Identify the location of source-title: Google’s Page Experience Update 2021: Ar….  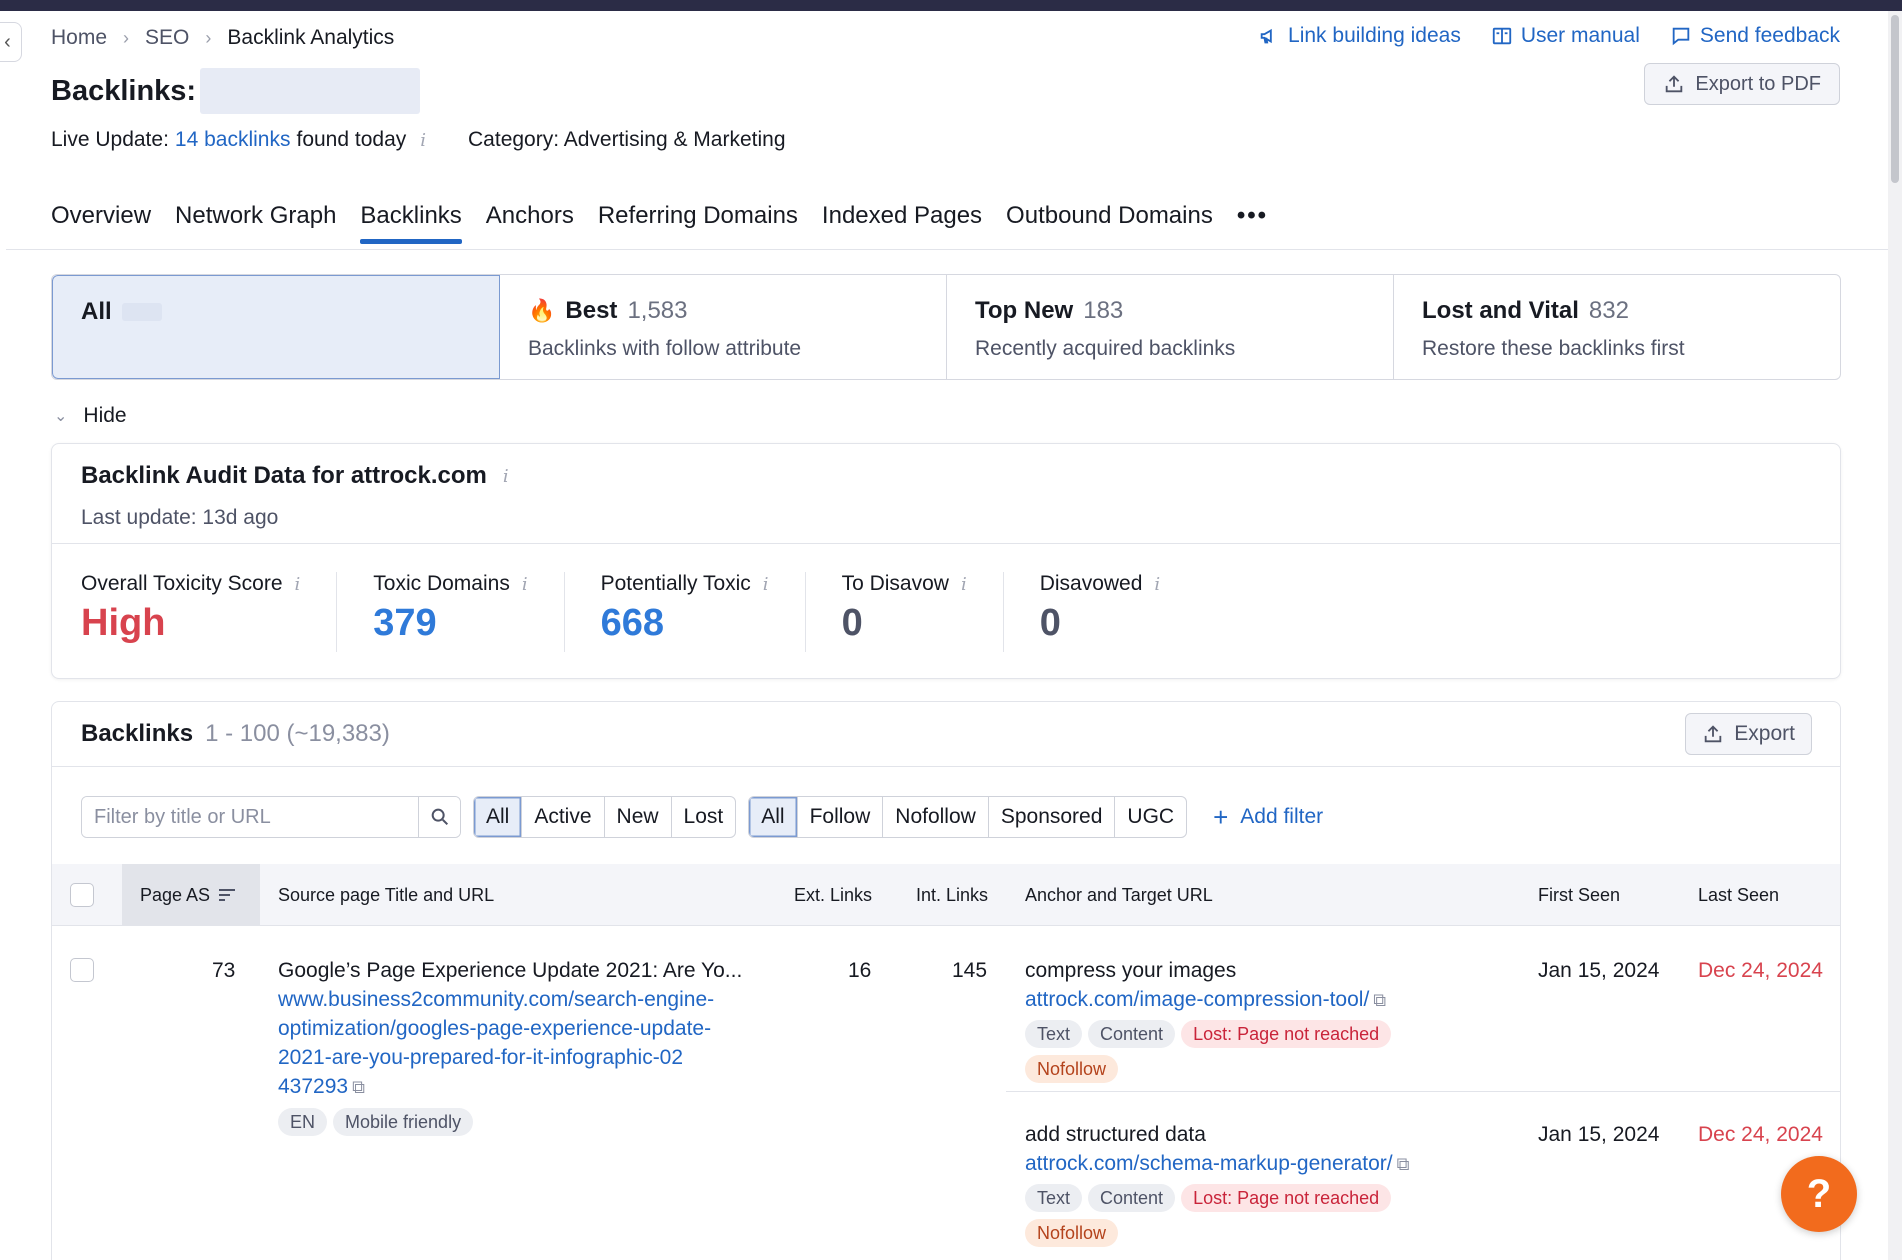
(528, 970).